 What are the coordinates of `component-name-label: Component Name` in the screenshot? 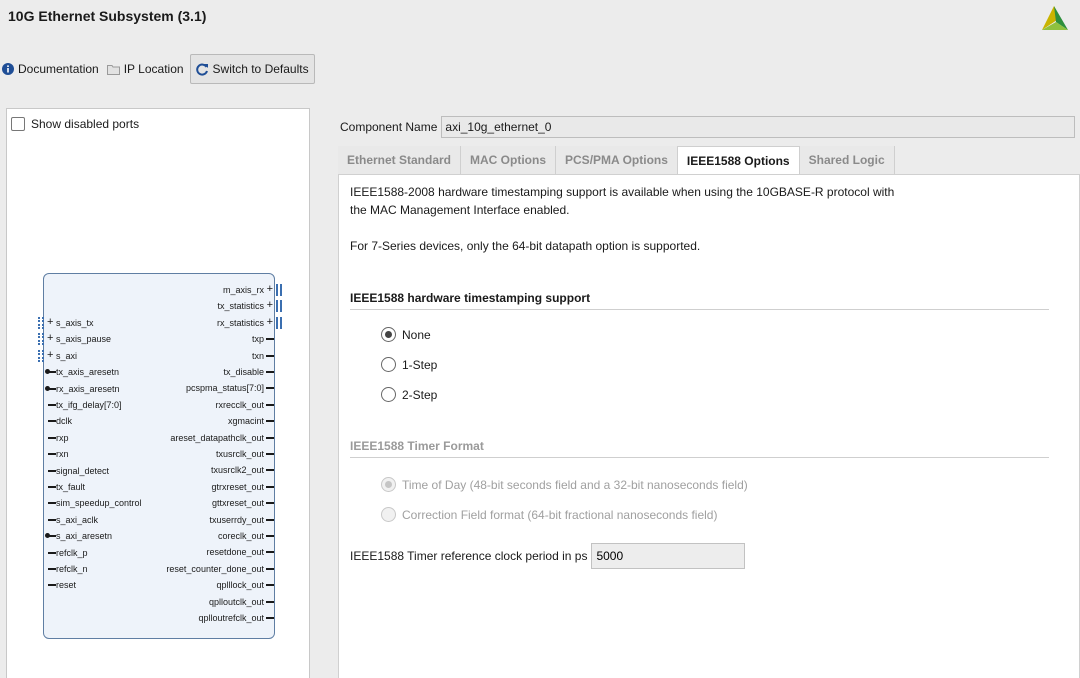 It's located at (389, 127).